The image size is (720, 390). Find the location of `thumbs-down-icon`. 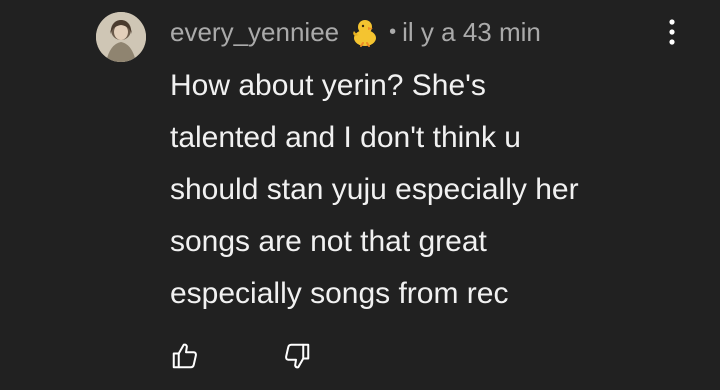

thumbs-down-icon is located at coordinates (297, 356).